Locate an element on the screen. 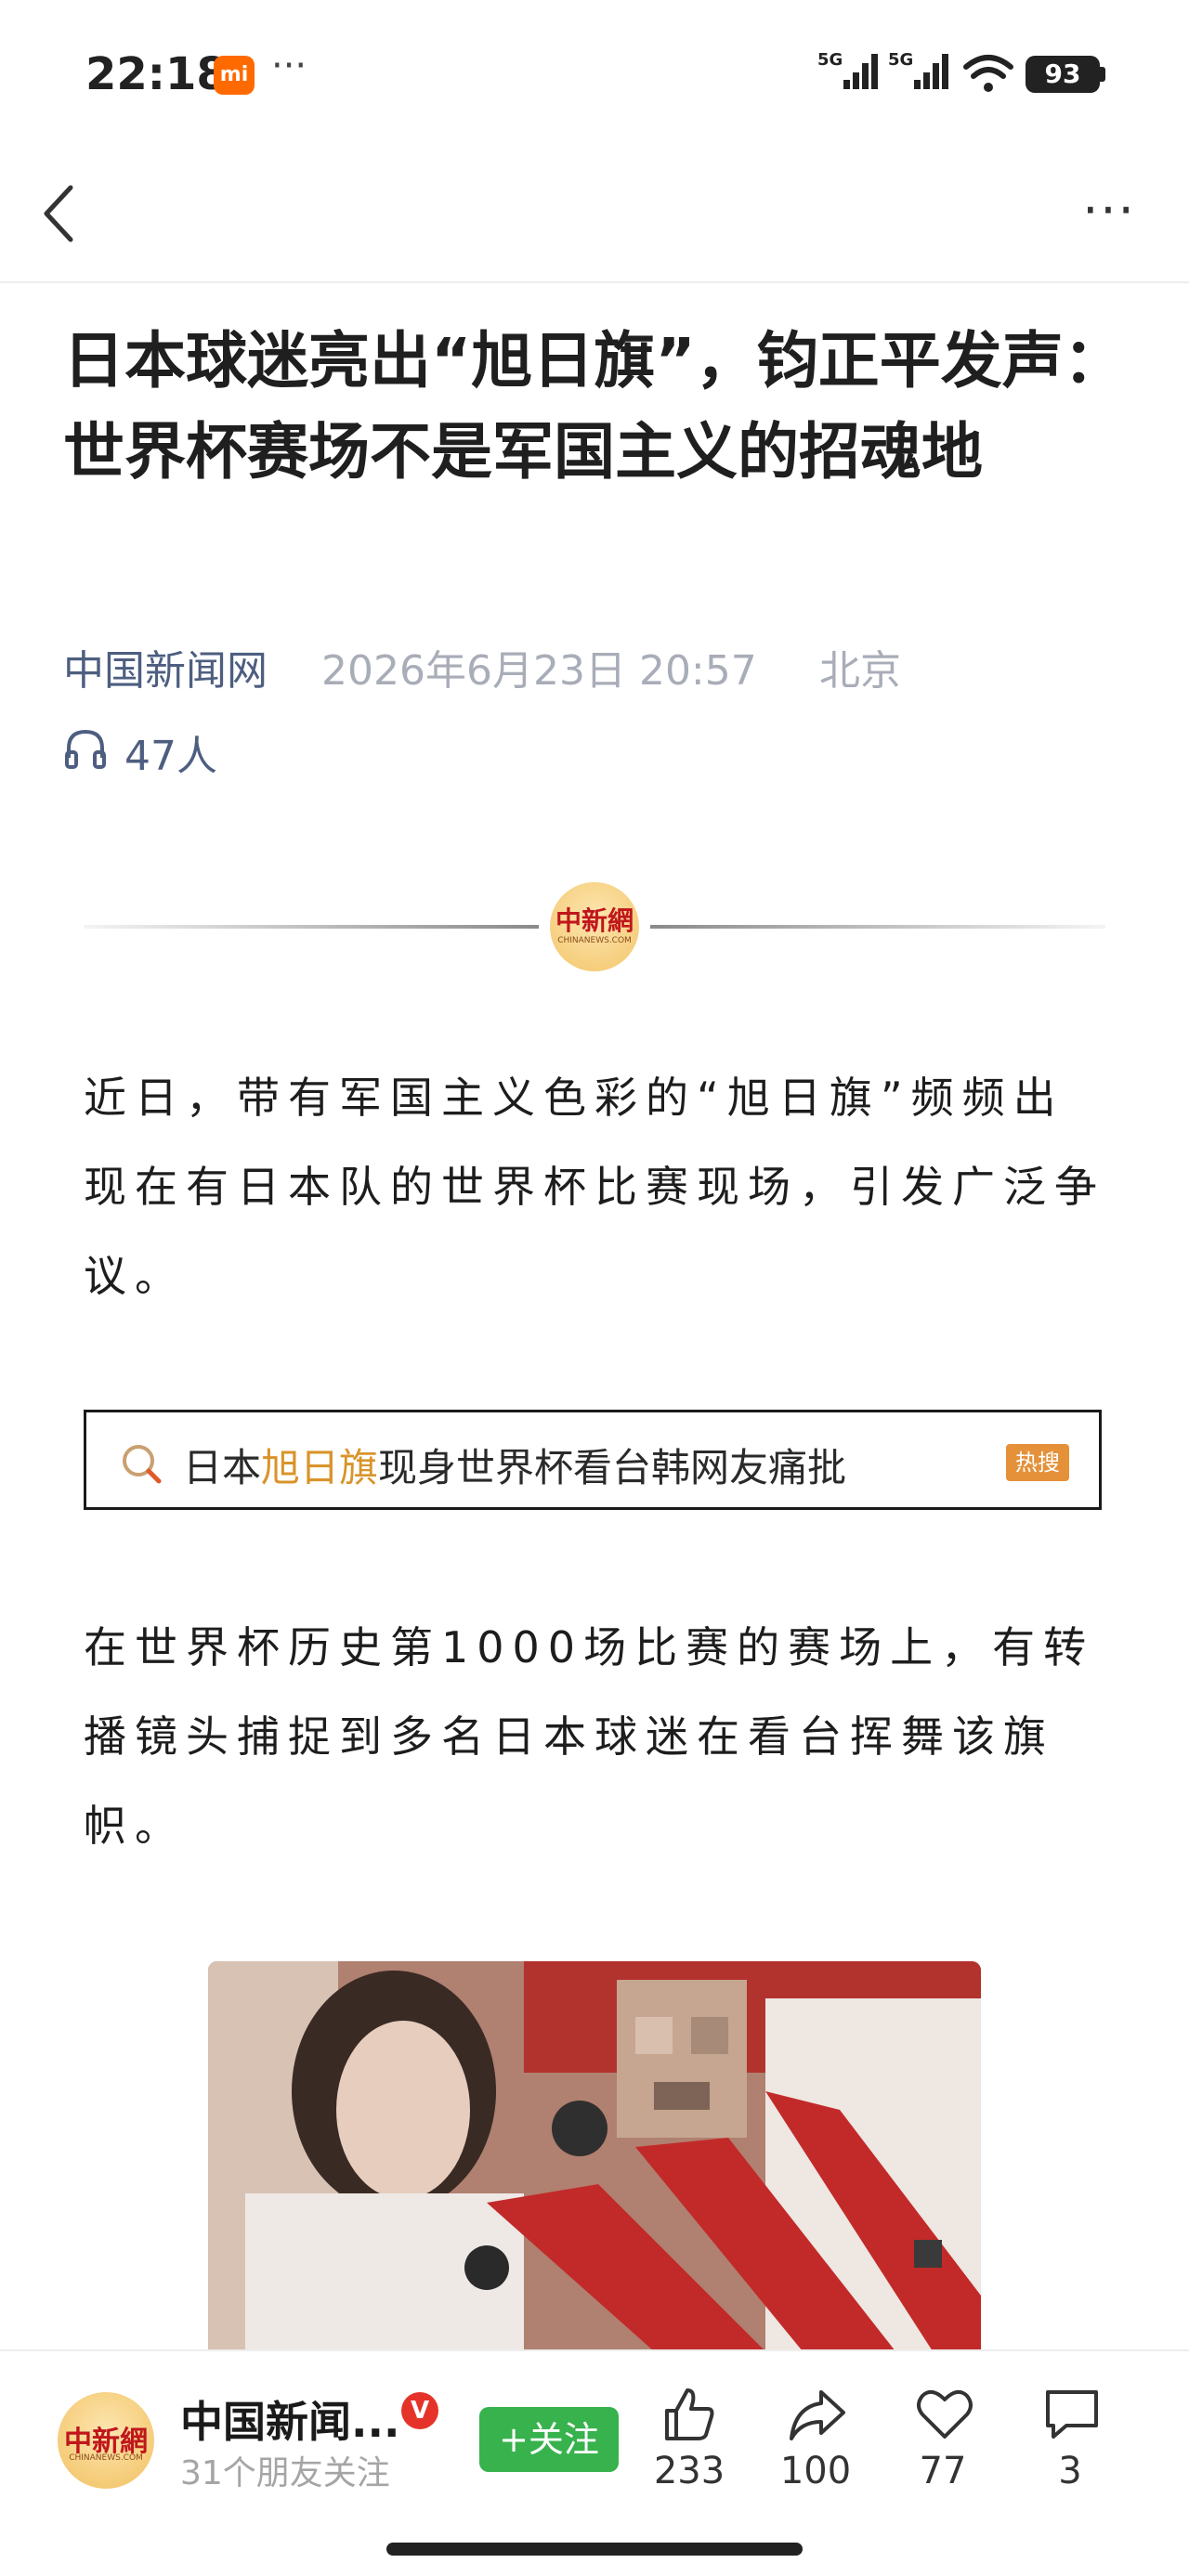 Image resolution: width=1189 pixels, height=2576 pixels. headphones-icon is located at coordinates (85, 749).